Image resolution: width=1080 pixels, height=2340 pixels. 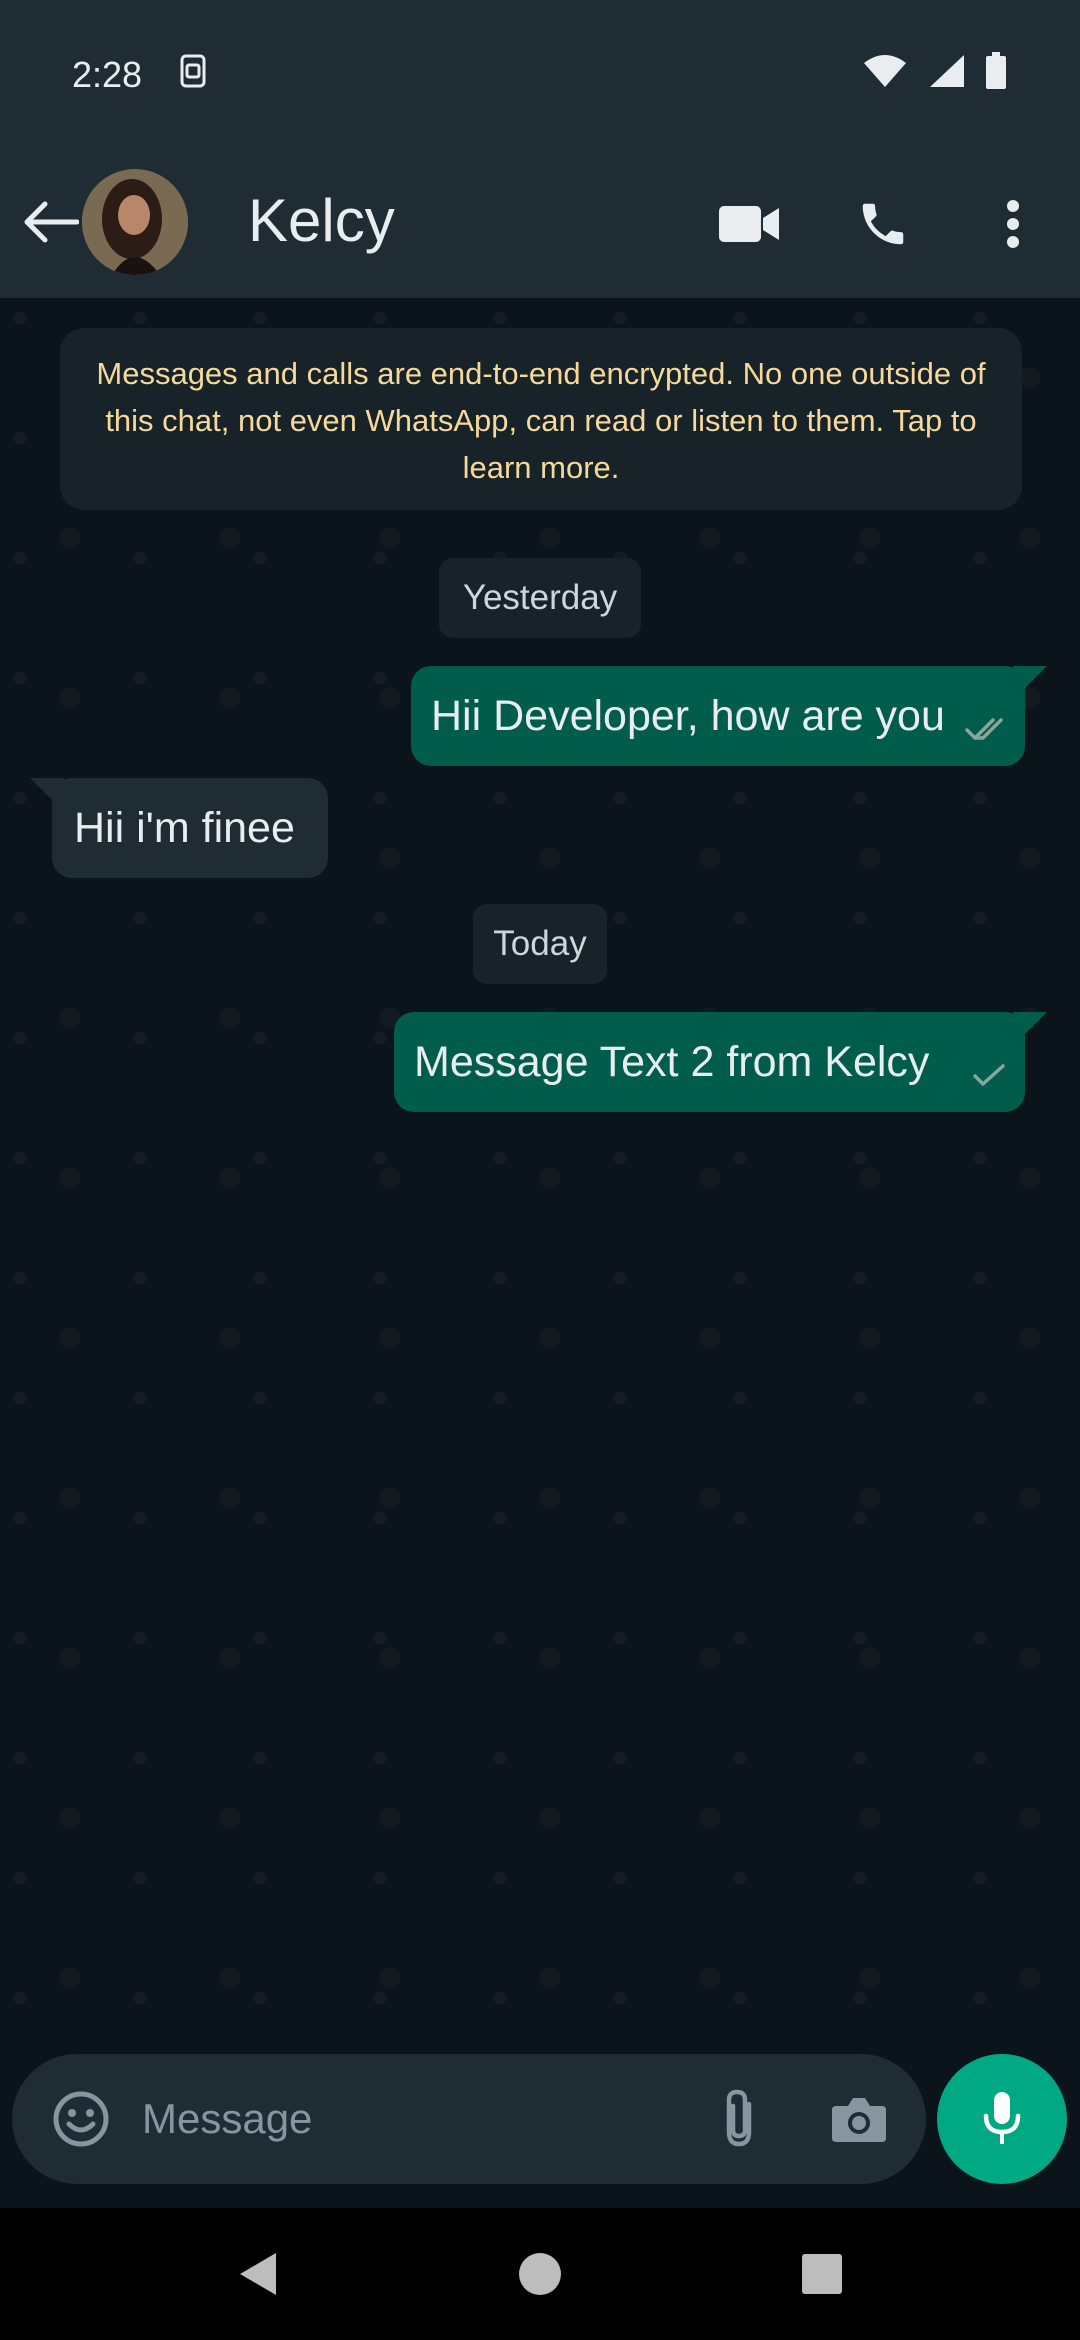 I want to click on video-call-button, so click(x=750, y=224).